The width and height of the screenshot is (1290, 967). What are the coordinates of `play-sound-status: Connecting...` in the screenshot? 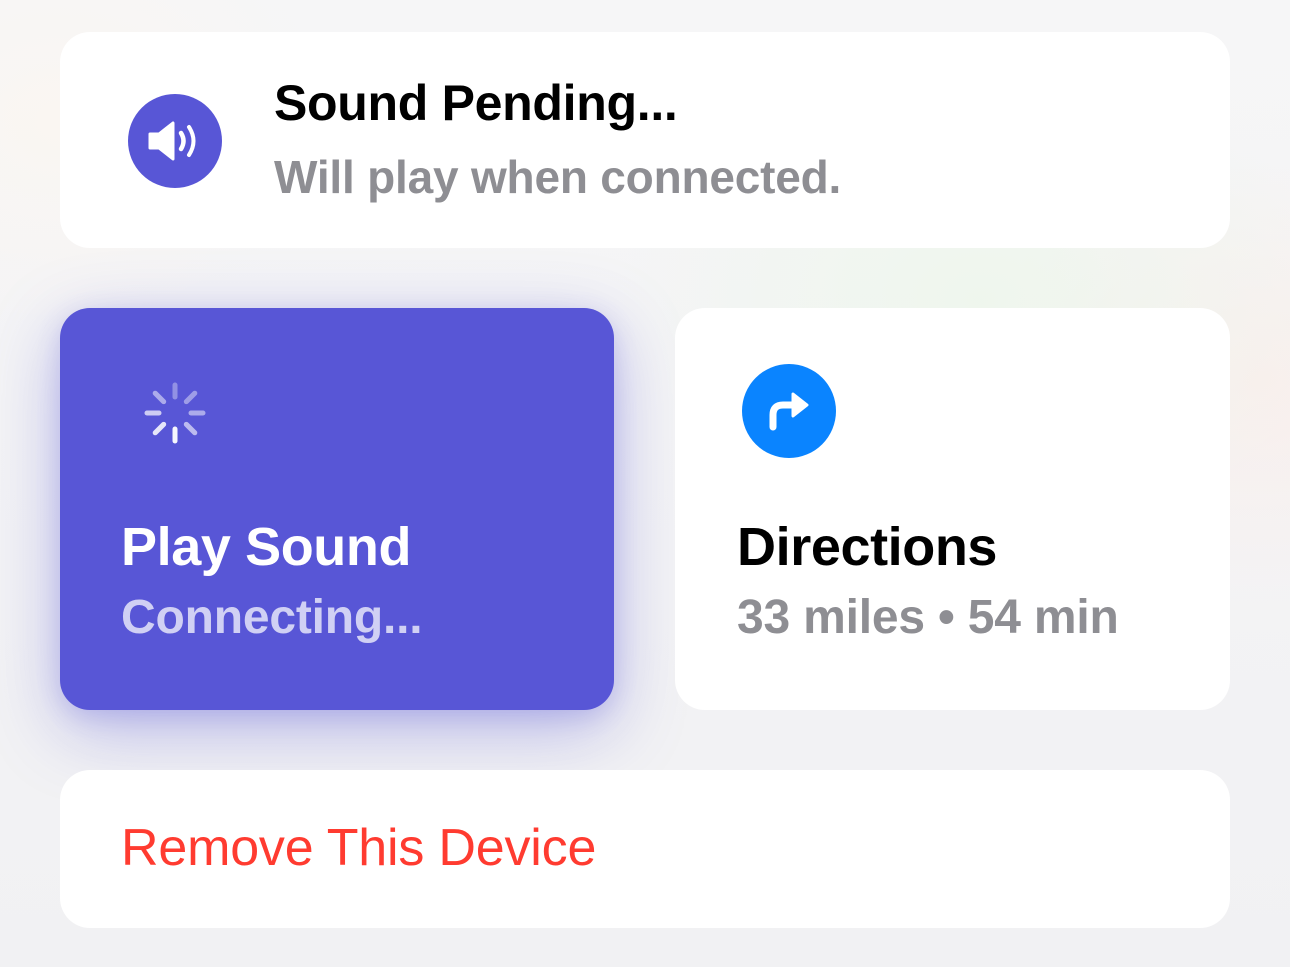 It's located at (272, 617).